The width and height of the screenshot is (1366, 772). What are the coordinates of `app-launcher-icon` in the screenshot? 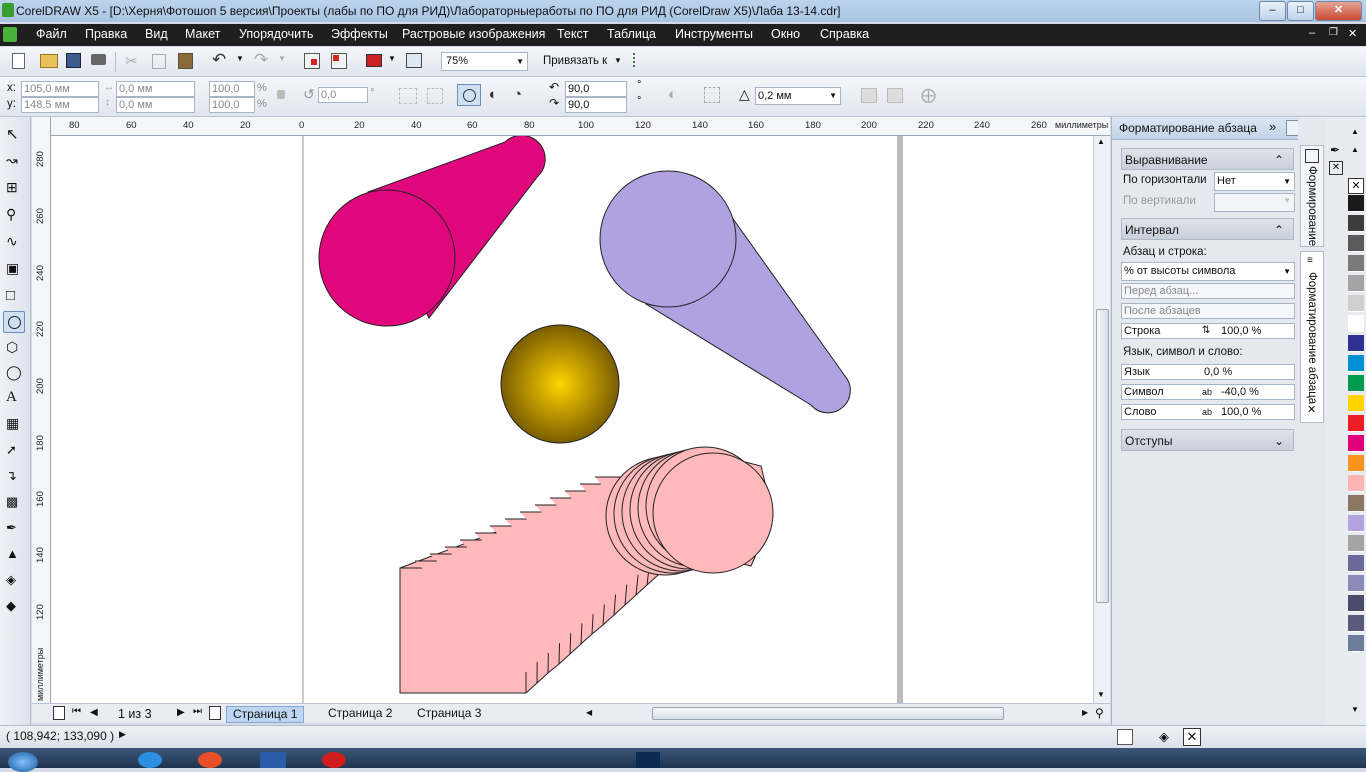 It's located at (374, 60).